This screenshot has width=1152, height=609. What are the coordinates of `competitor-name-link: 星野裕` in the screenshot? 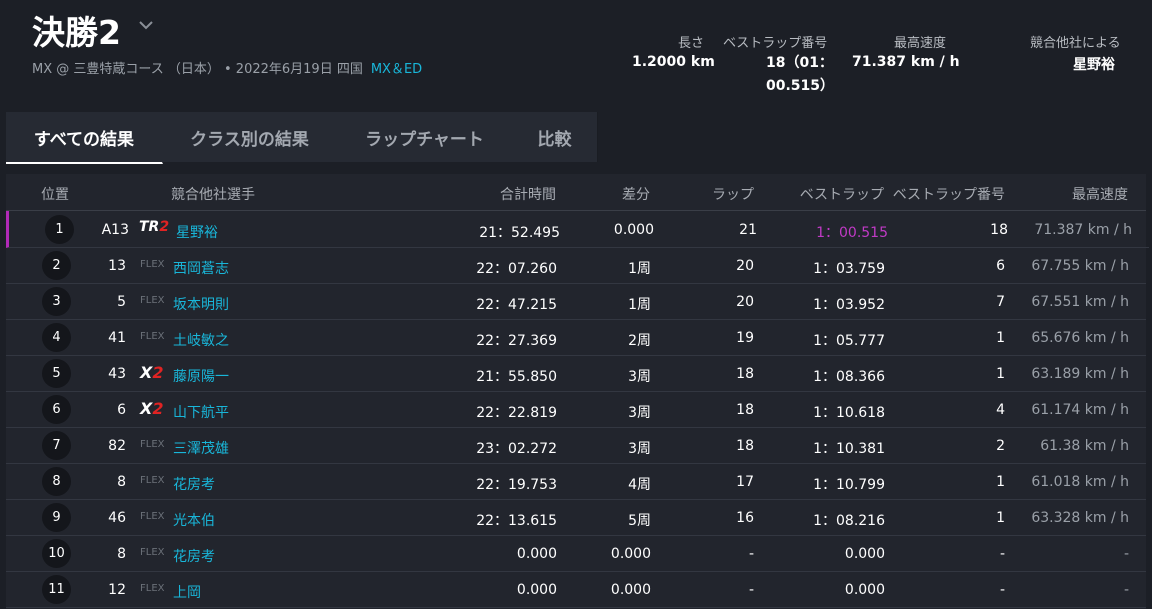 It's located at (197, 232).